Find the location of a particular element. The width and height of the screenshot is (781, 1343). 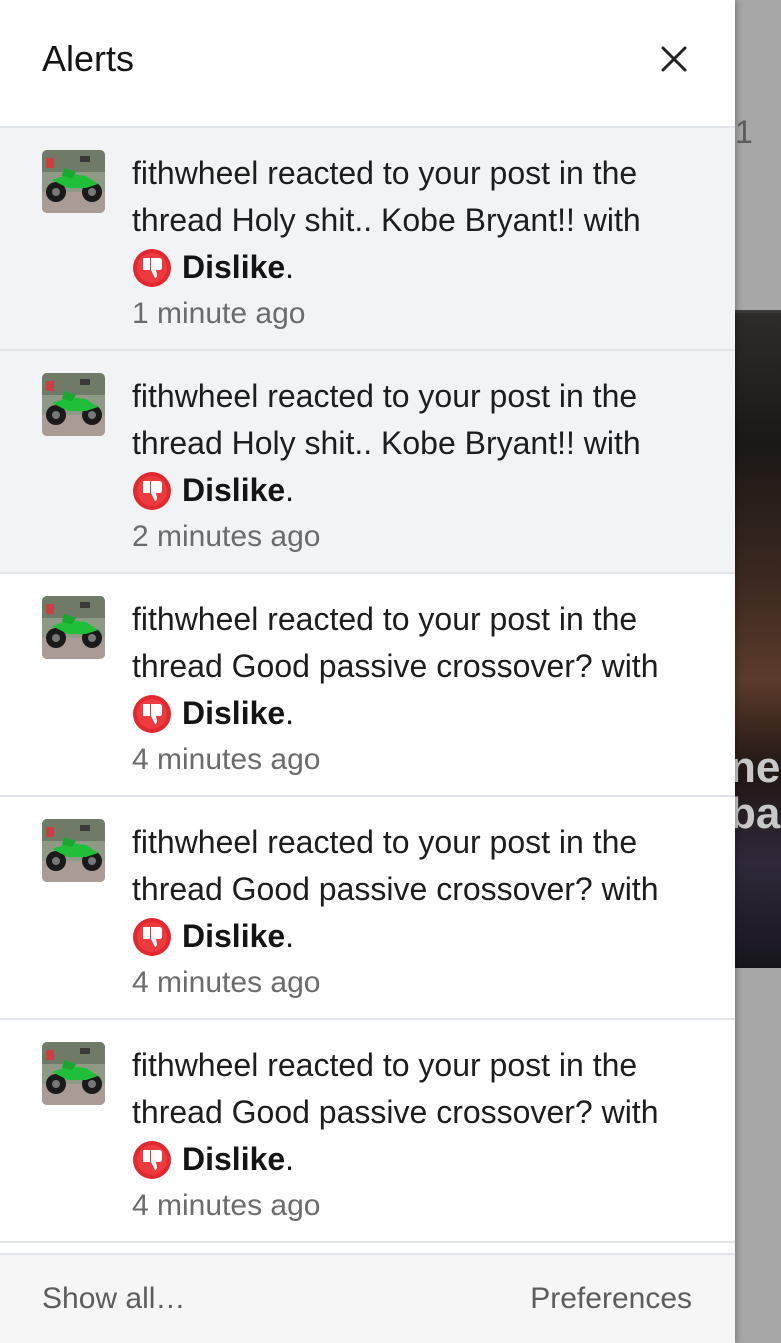

close-icon is located at coordinates (674, 59).